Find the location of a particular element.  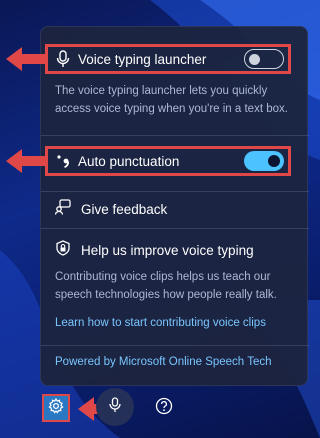

help-button is located at coordinates (164, 408).